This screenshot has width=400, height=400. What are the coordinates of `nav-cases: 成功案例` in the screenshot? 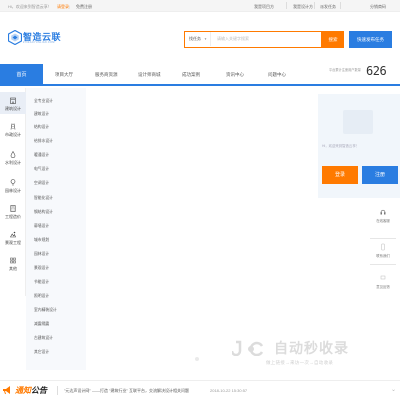 It's located at (191, 75).